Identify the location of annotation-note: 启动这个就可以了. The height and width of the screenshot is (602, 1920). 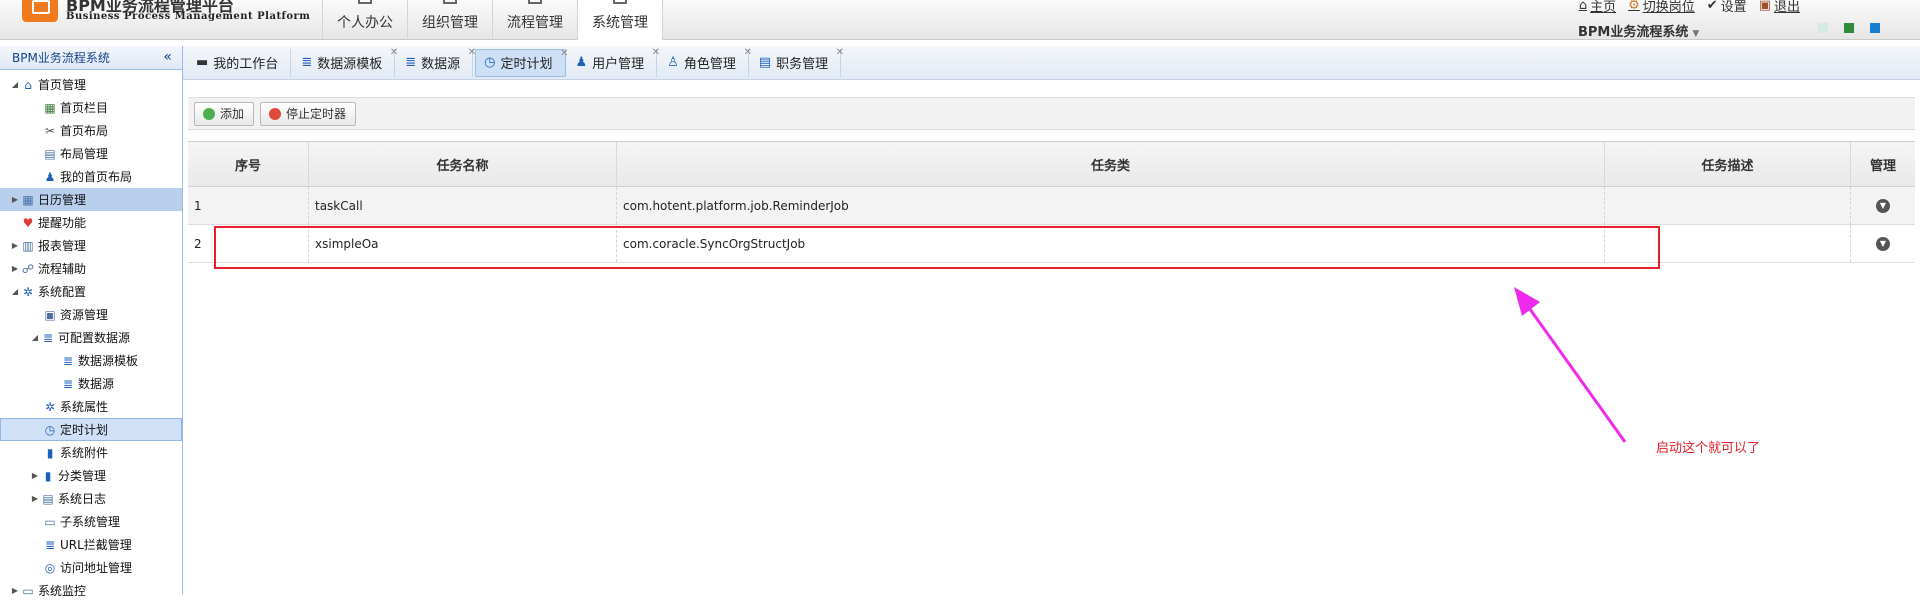
(1708, 448).